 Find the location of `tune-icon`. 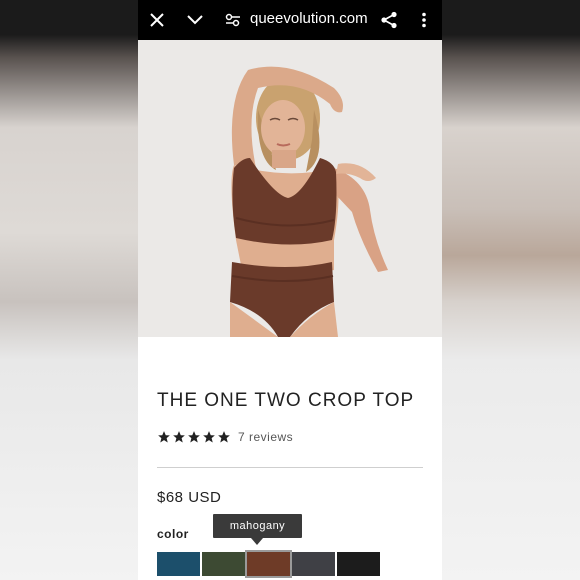

tune-icon is located at coordinates (233, 20).